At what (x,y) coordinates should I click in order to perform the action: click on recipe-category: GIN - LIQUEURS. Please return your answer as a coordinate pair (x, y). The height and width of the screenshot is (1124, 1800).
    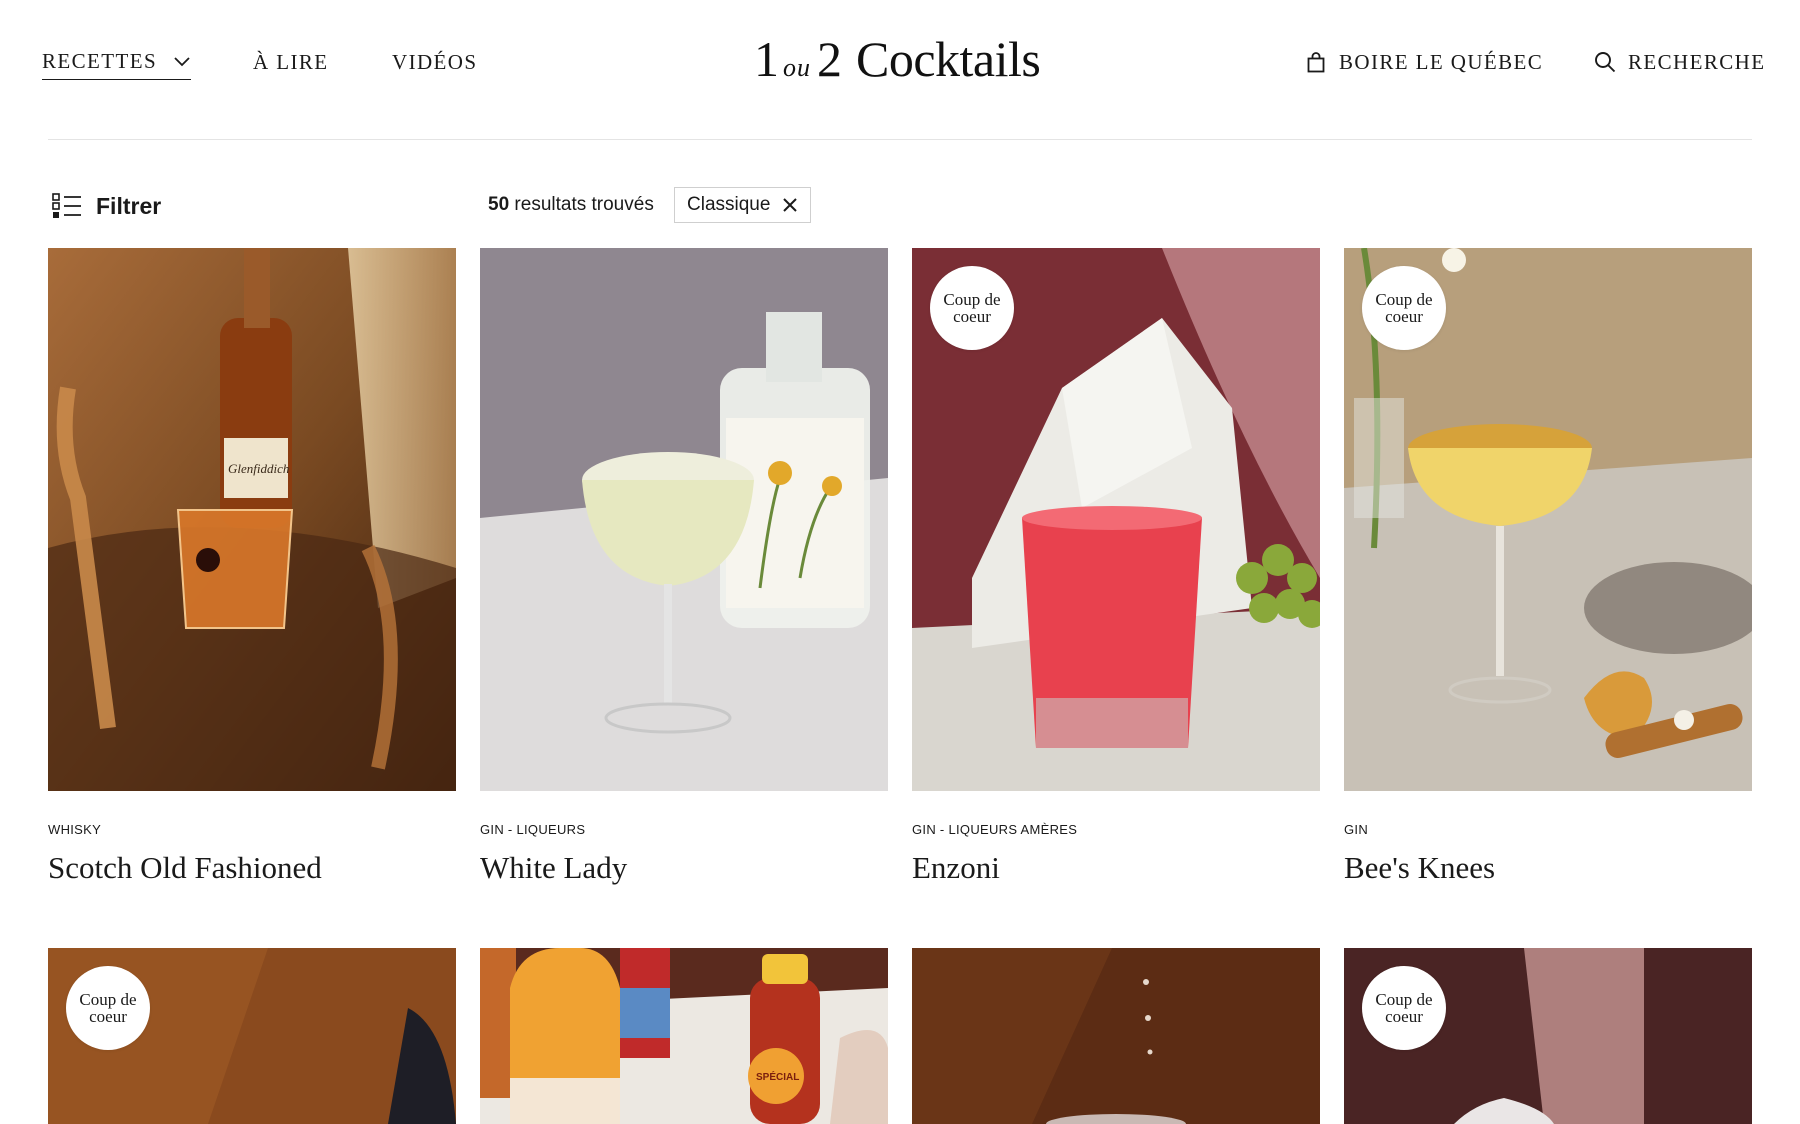
    Looking at the image, I should click on (533, 829).